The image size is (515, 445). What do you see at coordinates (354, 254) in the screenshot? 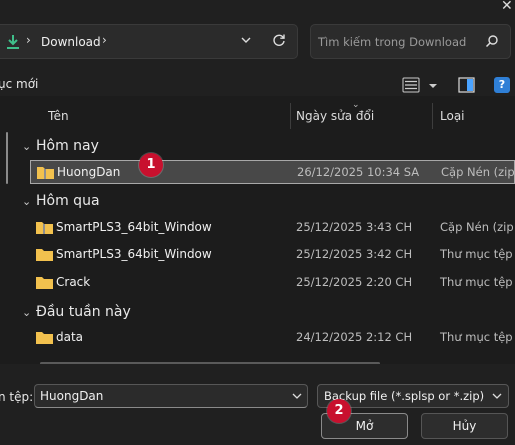
I see `file-date: 25/12/2025 3:42 CH` at bounding box center [354, 254].